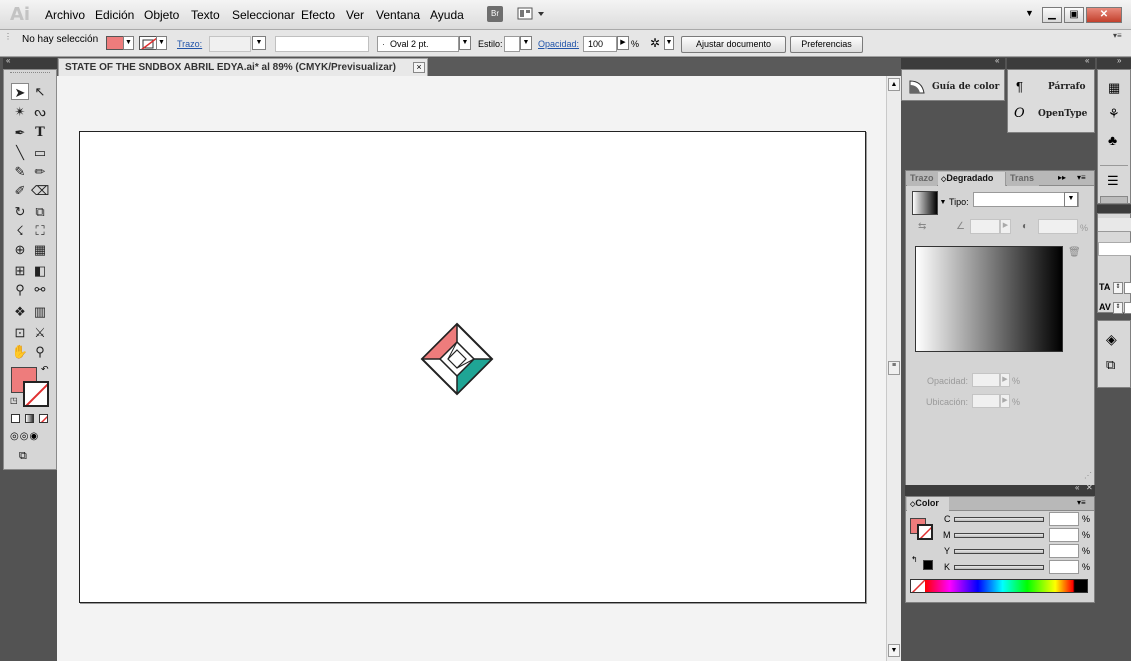 This screenshot has height=661, width=1131. Describe the element at coordinates (1114, 114) in the screenshot. I see `brushes-icon: ⚘` at that location.